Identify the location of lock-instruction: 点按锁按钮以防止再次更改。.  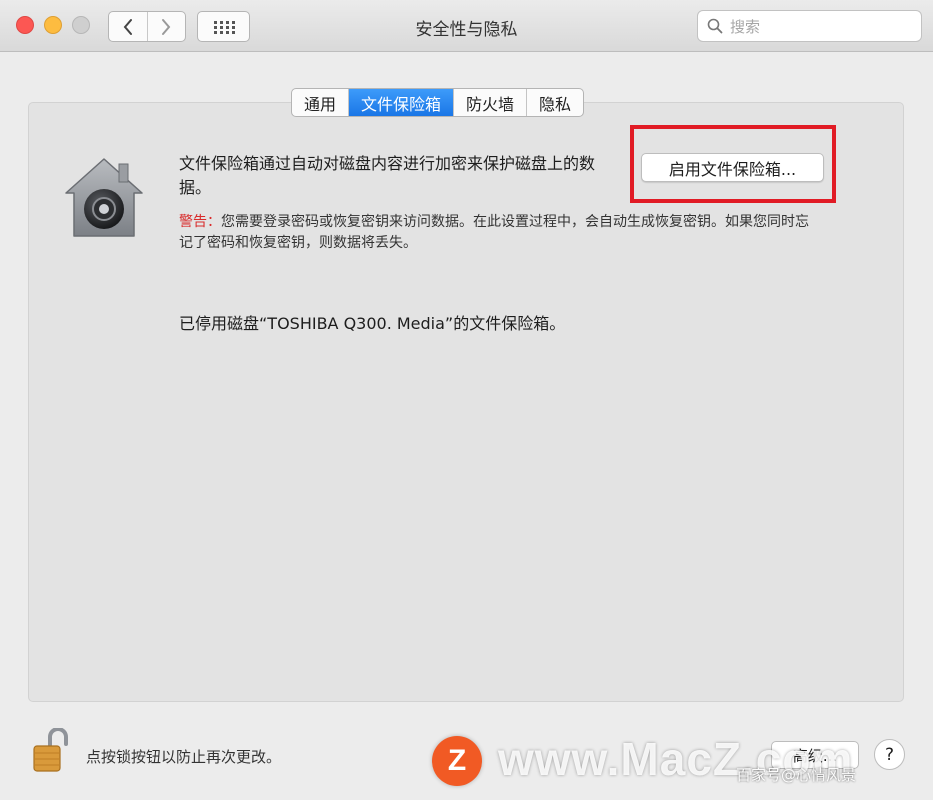
(184, 757).